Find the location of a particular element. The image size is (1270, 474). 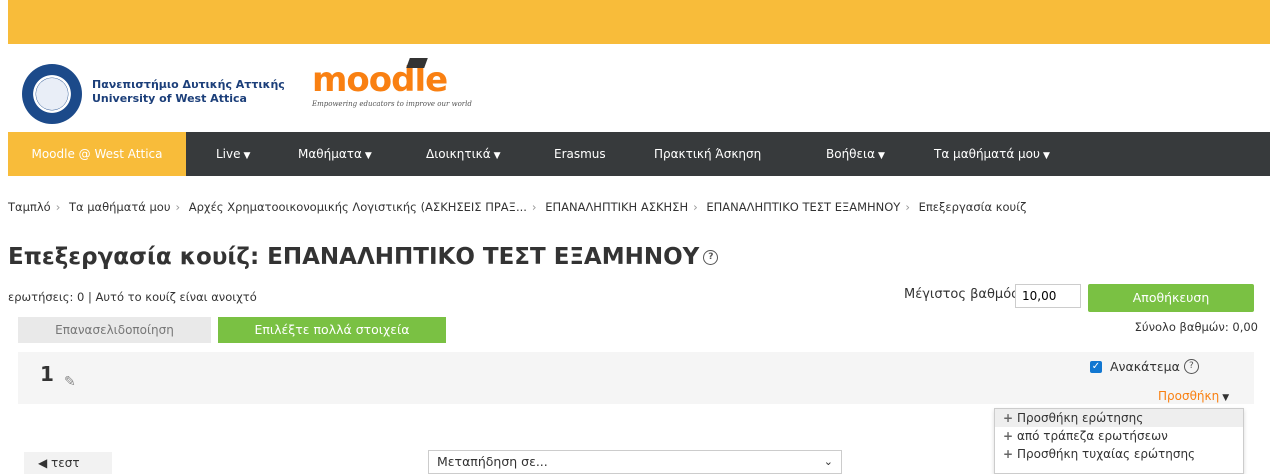

nav-item-live: Live ▼ is located at coordinates (233, 154).